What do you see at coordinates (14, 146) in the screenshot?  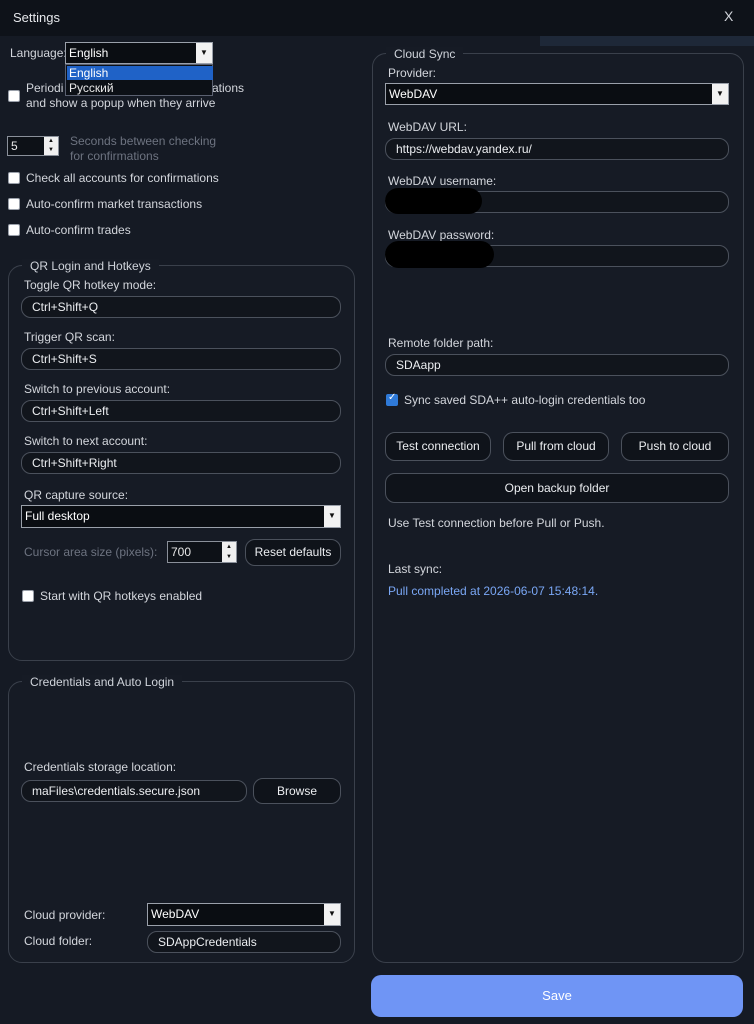 I see `seconds-spinbox-value: 5` at bounding box center [14, 146].